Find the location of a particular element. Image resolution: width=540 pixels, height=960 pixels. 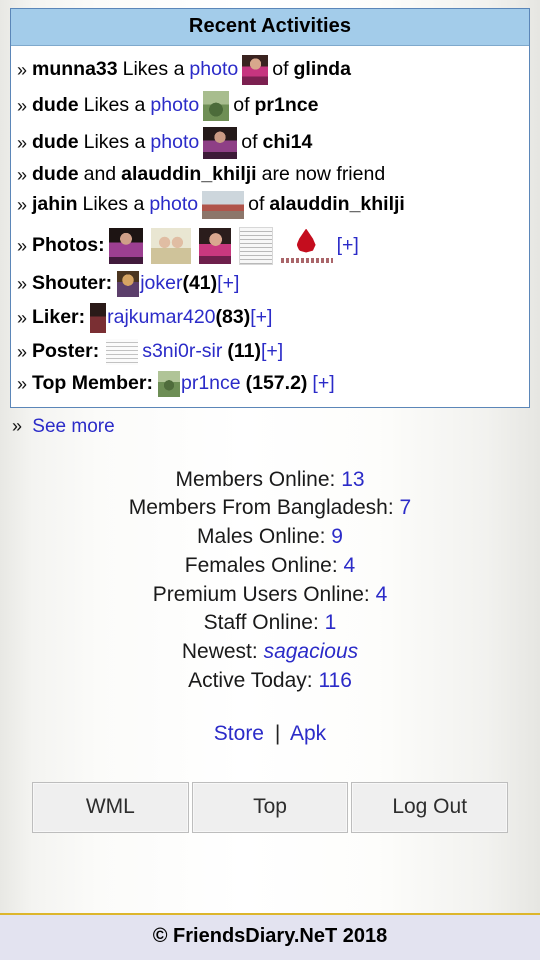

photos-expand-link: [+] is located at coordinates (348, 245).